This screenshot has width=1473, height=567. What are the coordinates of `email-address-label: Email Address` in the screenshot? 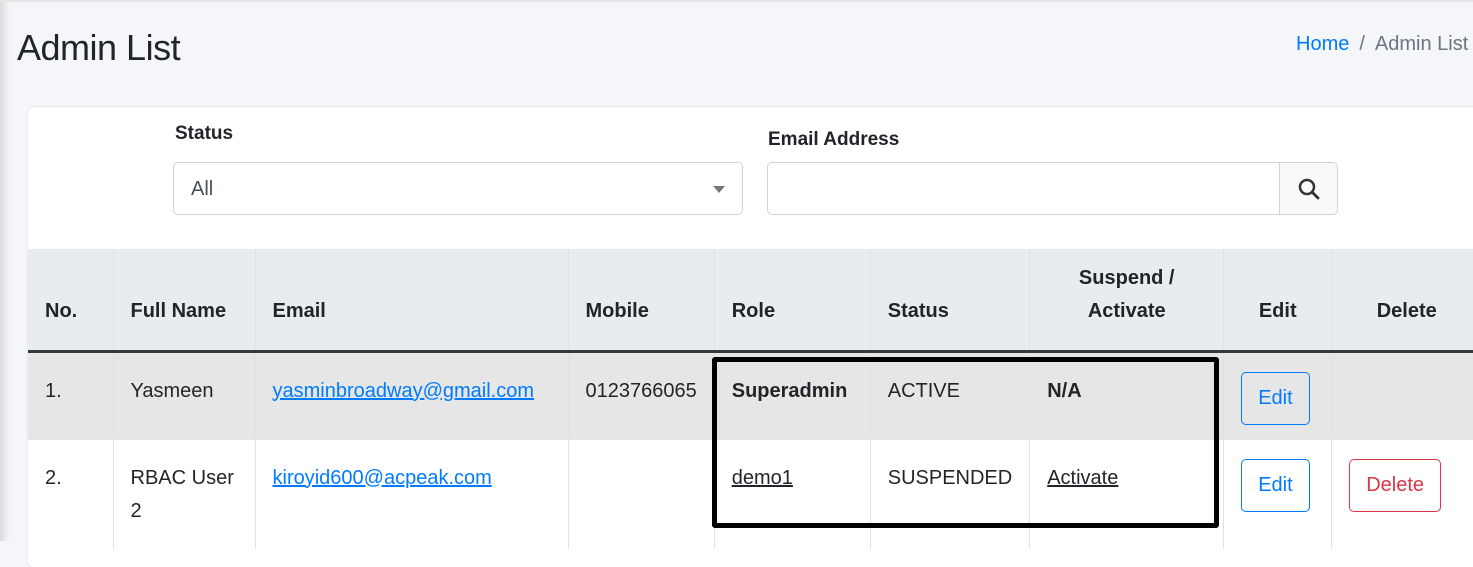 It's located at (834, 139).